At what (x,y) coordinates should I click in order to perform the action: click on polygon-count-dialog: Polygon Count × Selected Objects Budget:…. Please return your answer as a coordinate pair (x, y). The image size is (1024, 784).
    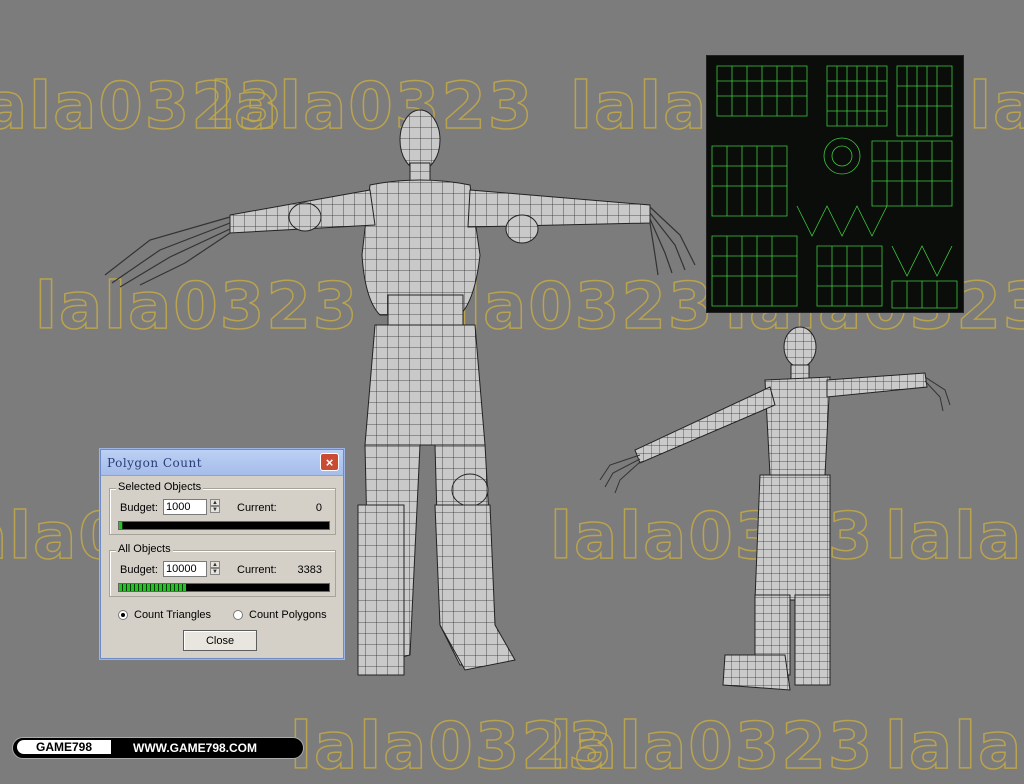
    Looking at the image, I should click on (222, 554).